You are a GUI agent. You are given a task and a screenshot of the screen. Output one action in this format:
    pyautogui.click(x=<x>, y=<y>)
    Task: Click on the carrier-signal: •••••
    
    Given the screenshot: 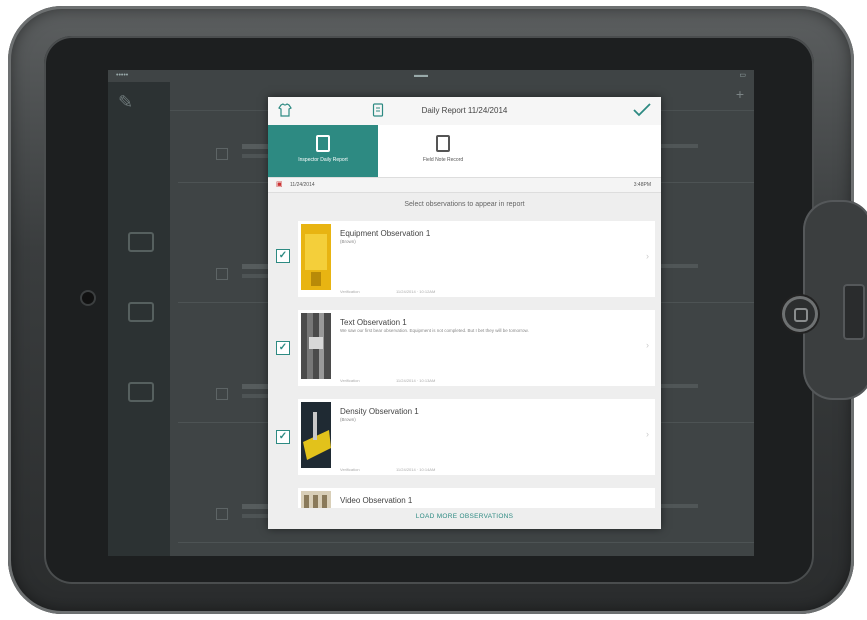 What is the action you would take?
    pyautogui.click(x=122, y=75)
    